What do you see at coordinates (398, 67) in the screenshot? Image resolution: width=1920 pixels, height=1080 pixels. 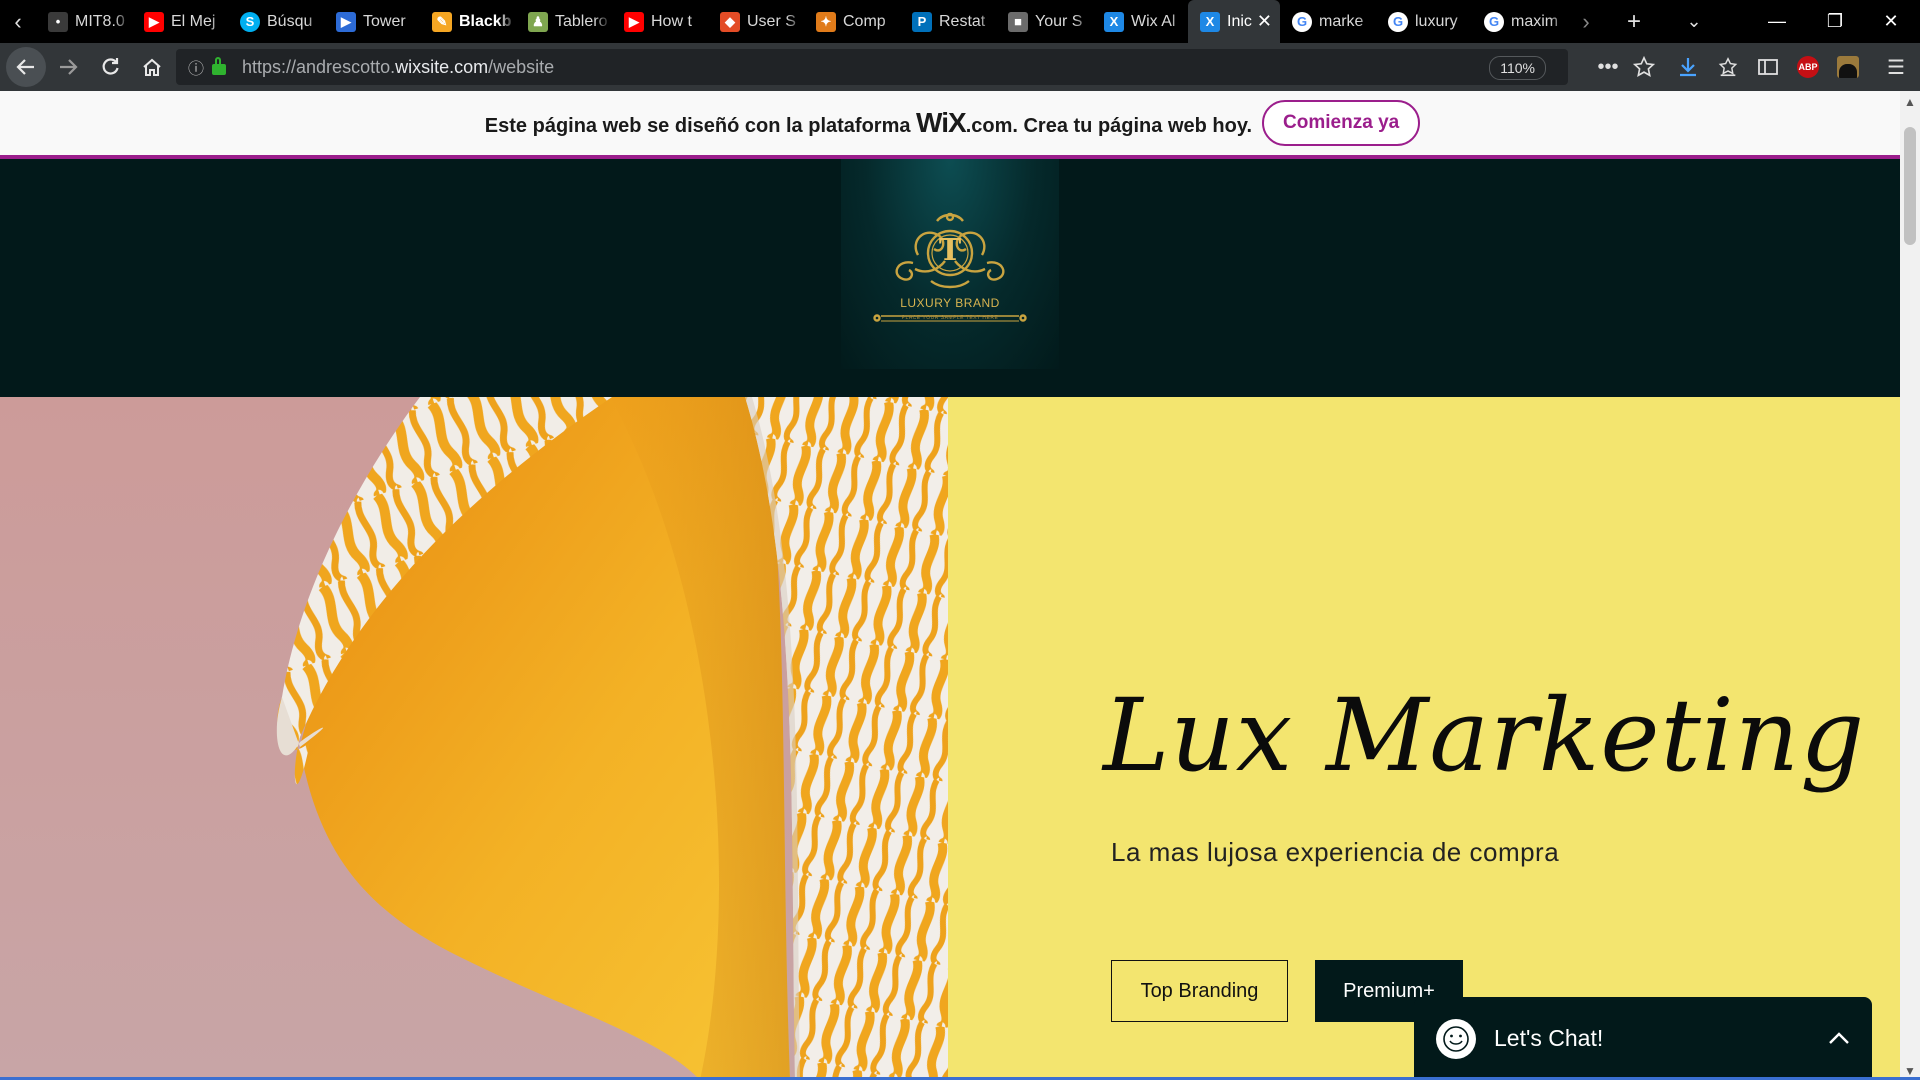 I see `url-text: https://andrescotto.wixsite.com/website` at bounding box center [398, 67].